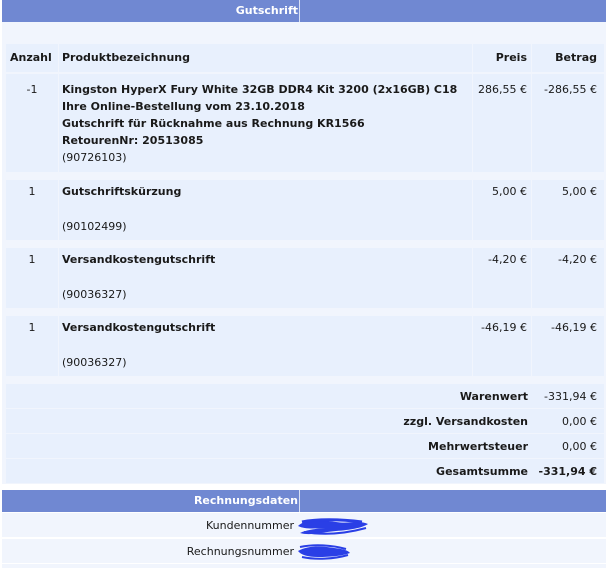 This screenshot has height=568, width=608. Describe the element at coordinates (304, 566) in the screenshot. I see `bottom-strip` at that location.